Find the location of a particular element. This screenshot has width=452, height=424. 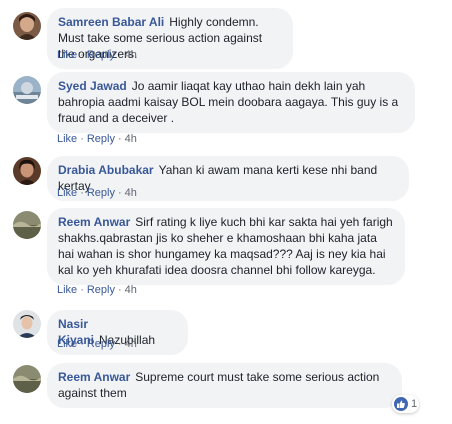

reaction-badge: 1 is located at coordinates (405, 404).